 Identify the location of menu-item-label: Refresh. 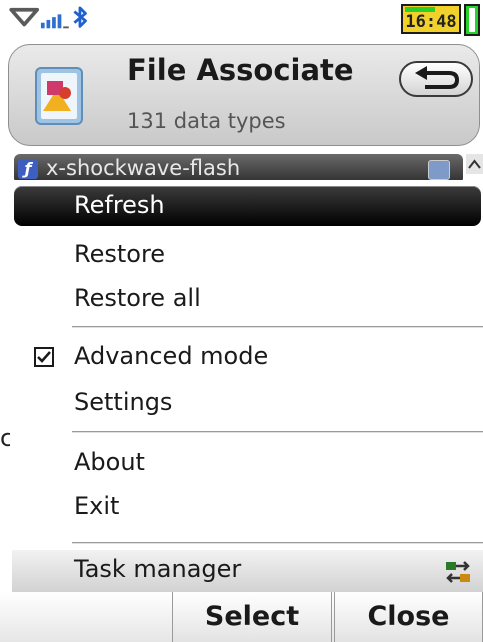
(119, 205).